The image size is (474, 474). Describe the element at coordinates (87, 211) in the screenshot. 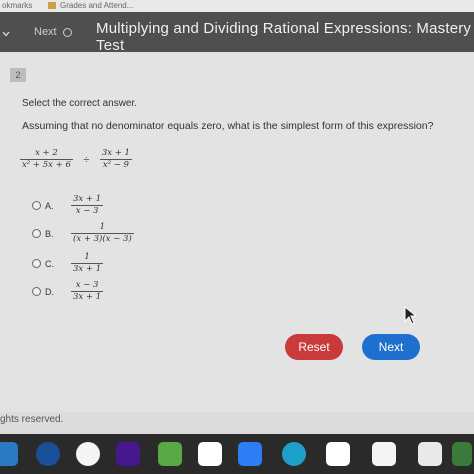

I see `option-a-denominator: x − 3` at that location.